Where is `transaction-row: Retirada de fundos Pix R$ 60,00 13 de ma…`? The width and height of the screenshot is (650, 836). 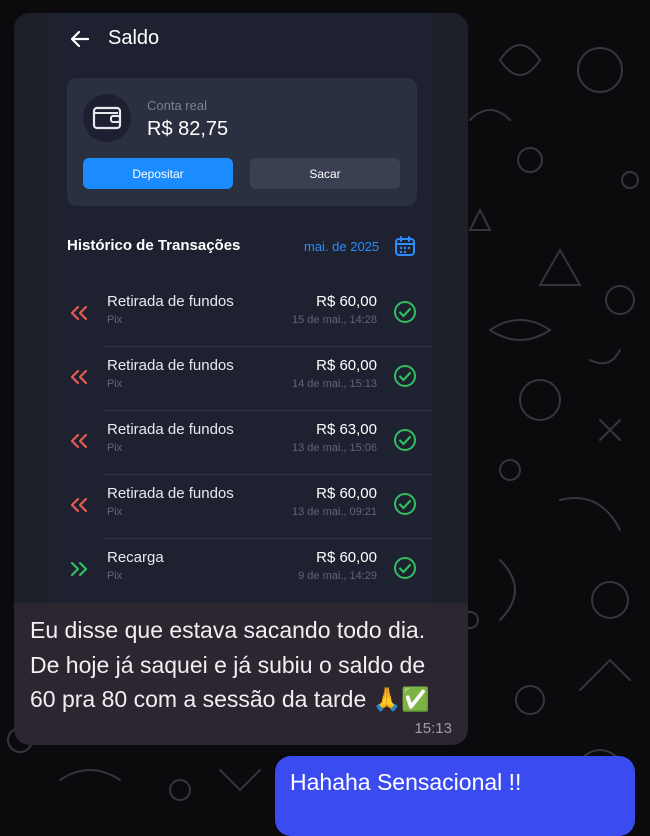
transaction-row: Retirada de fundos Pix R$ 60,00 13 de ma… is located at coordinates (241, 507).